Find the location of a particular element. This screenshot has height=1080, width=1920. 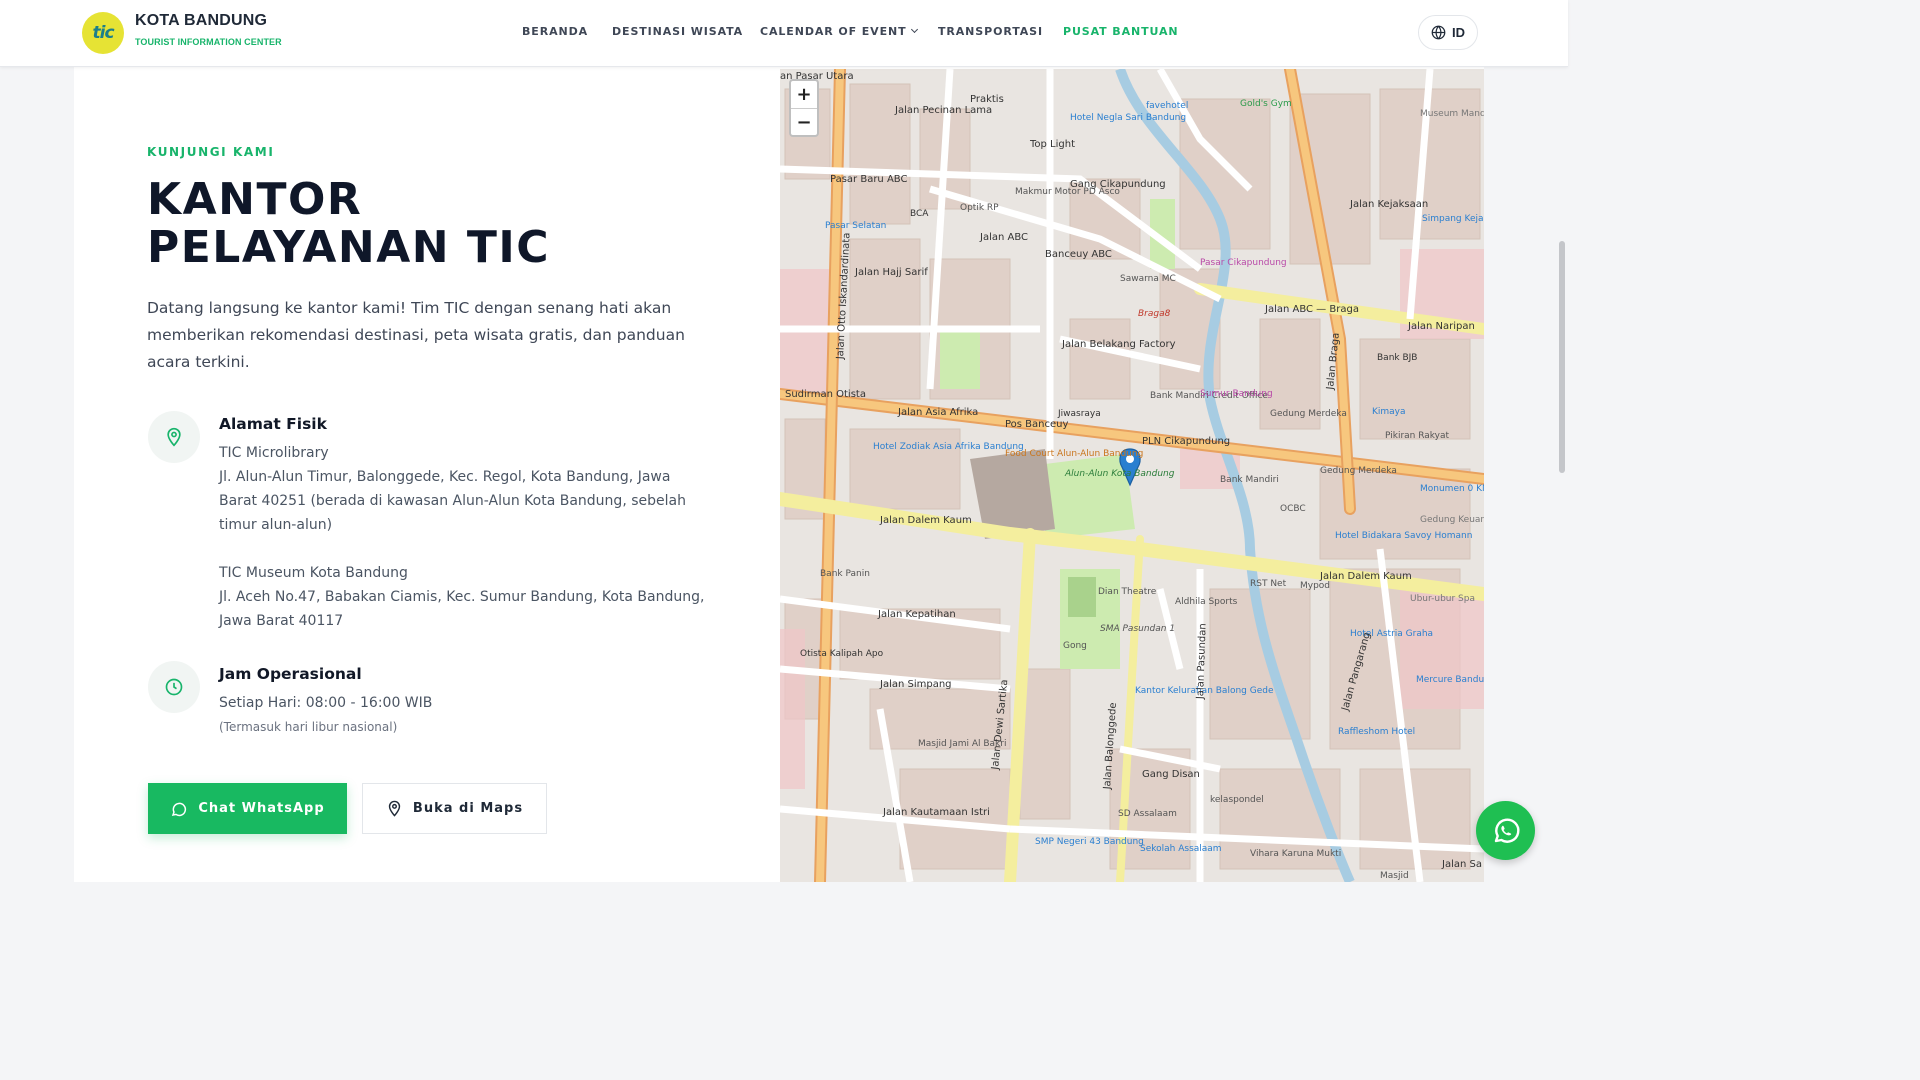

logo-text: tic is located at coordinates (103, 33).